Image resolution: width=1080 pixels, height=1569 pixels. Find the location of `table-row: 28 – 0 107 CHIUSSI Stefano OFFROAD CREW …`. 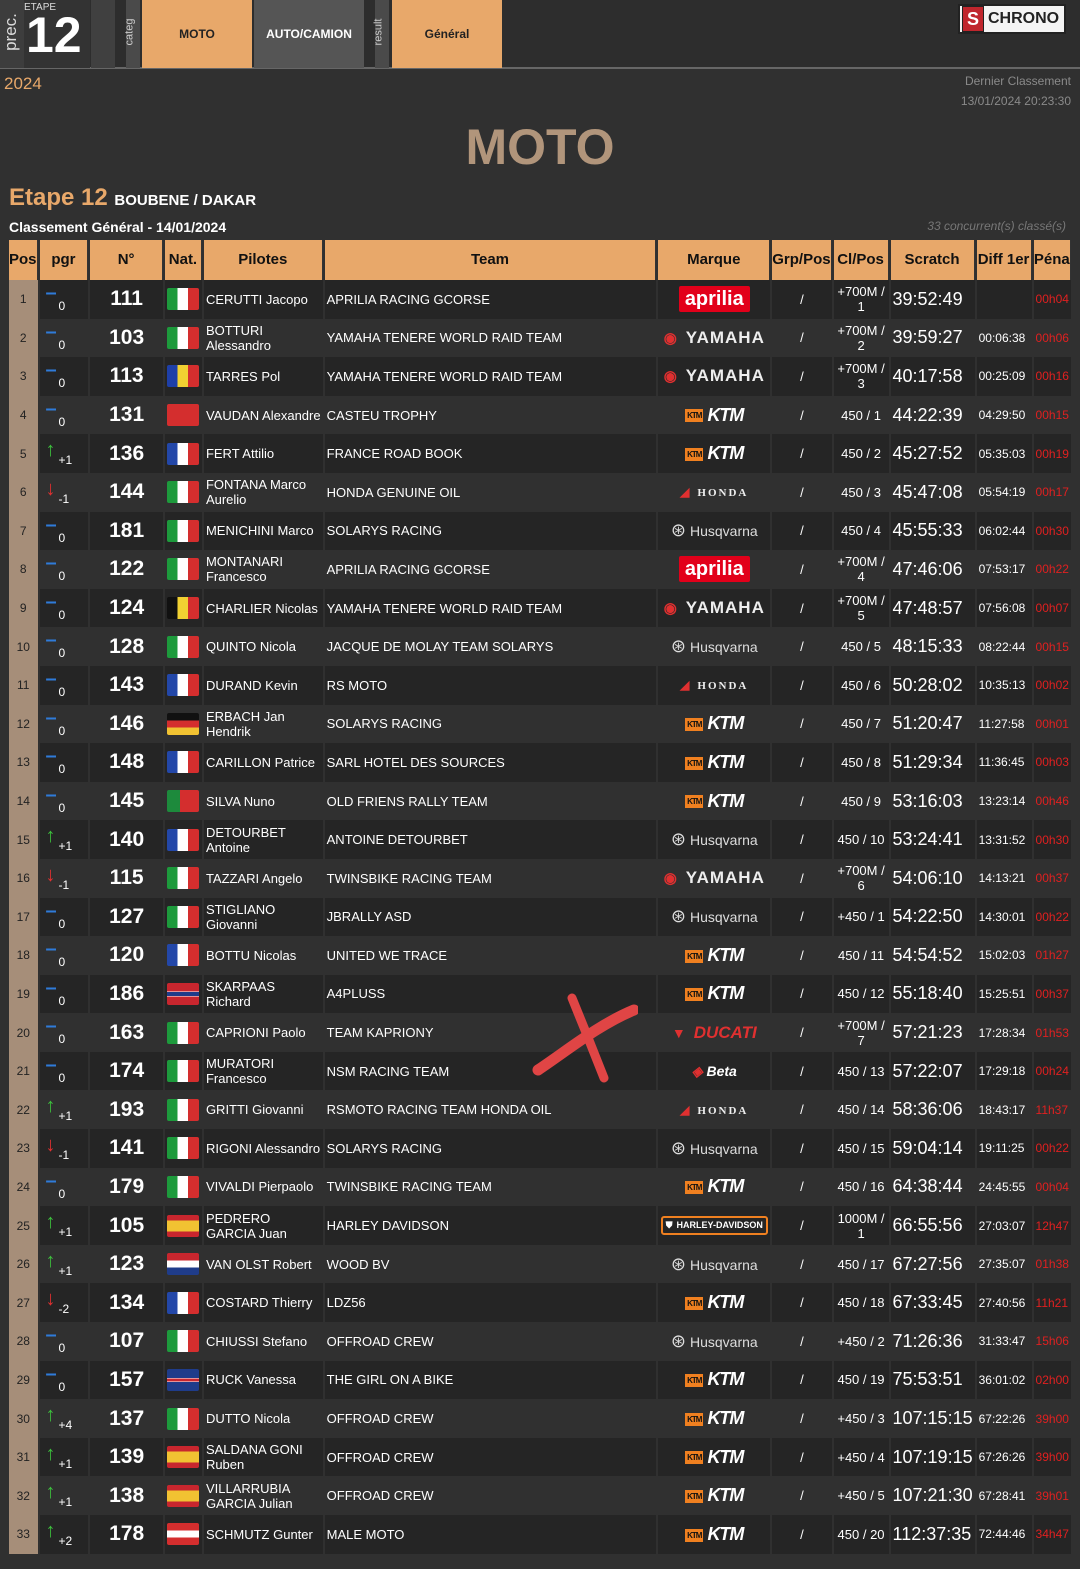

table-row: 28 – 0 107 CHIUSSI Stefano OFFROAD CREW … is located at coordinates (540, 1341).